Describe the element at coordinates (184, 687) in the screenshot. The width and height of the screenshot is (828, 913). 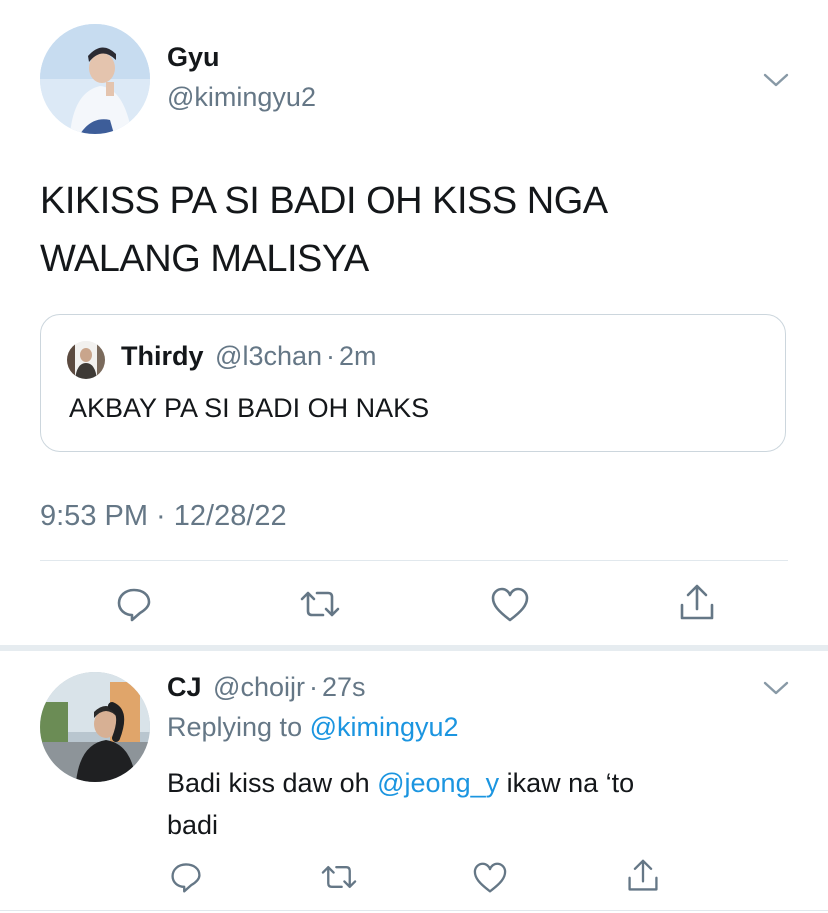
I see `reply-author-name: CJ` at that location.